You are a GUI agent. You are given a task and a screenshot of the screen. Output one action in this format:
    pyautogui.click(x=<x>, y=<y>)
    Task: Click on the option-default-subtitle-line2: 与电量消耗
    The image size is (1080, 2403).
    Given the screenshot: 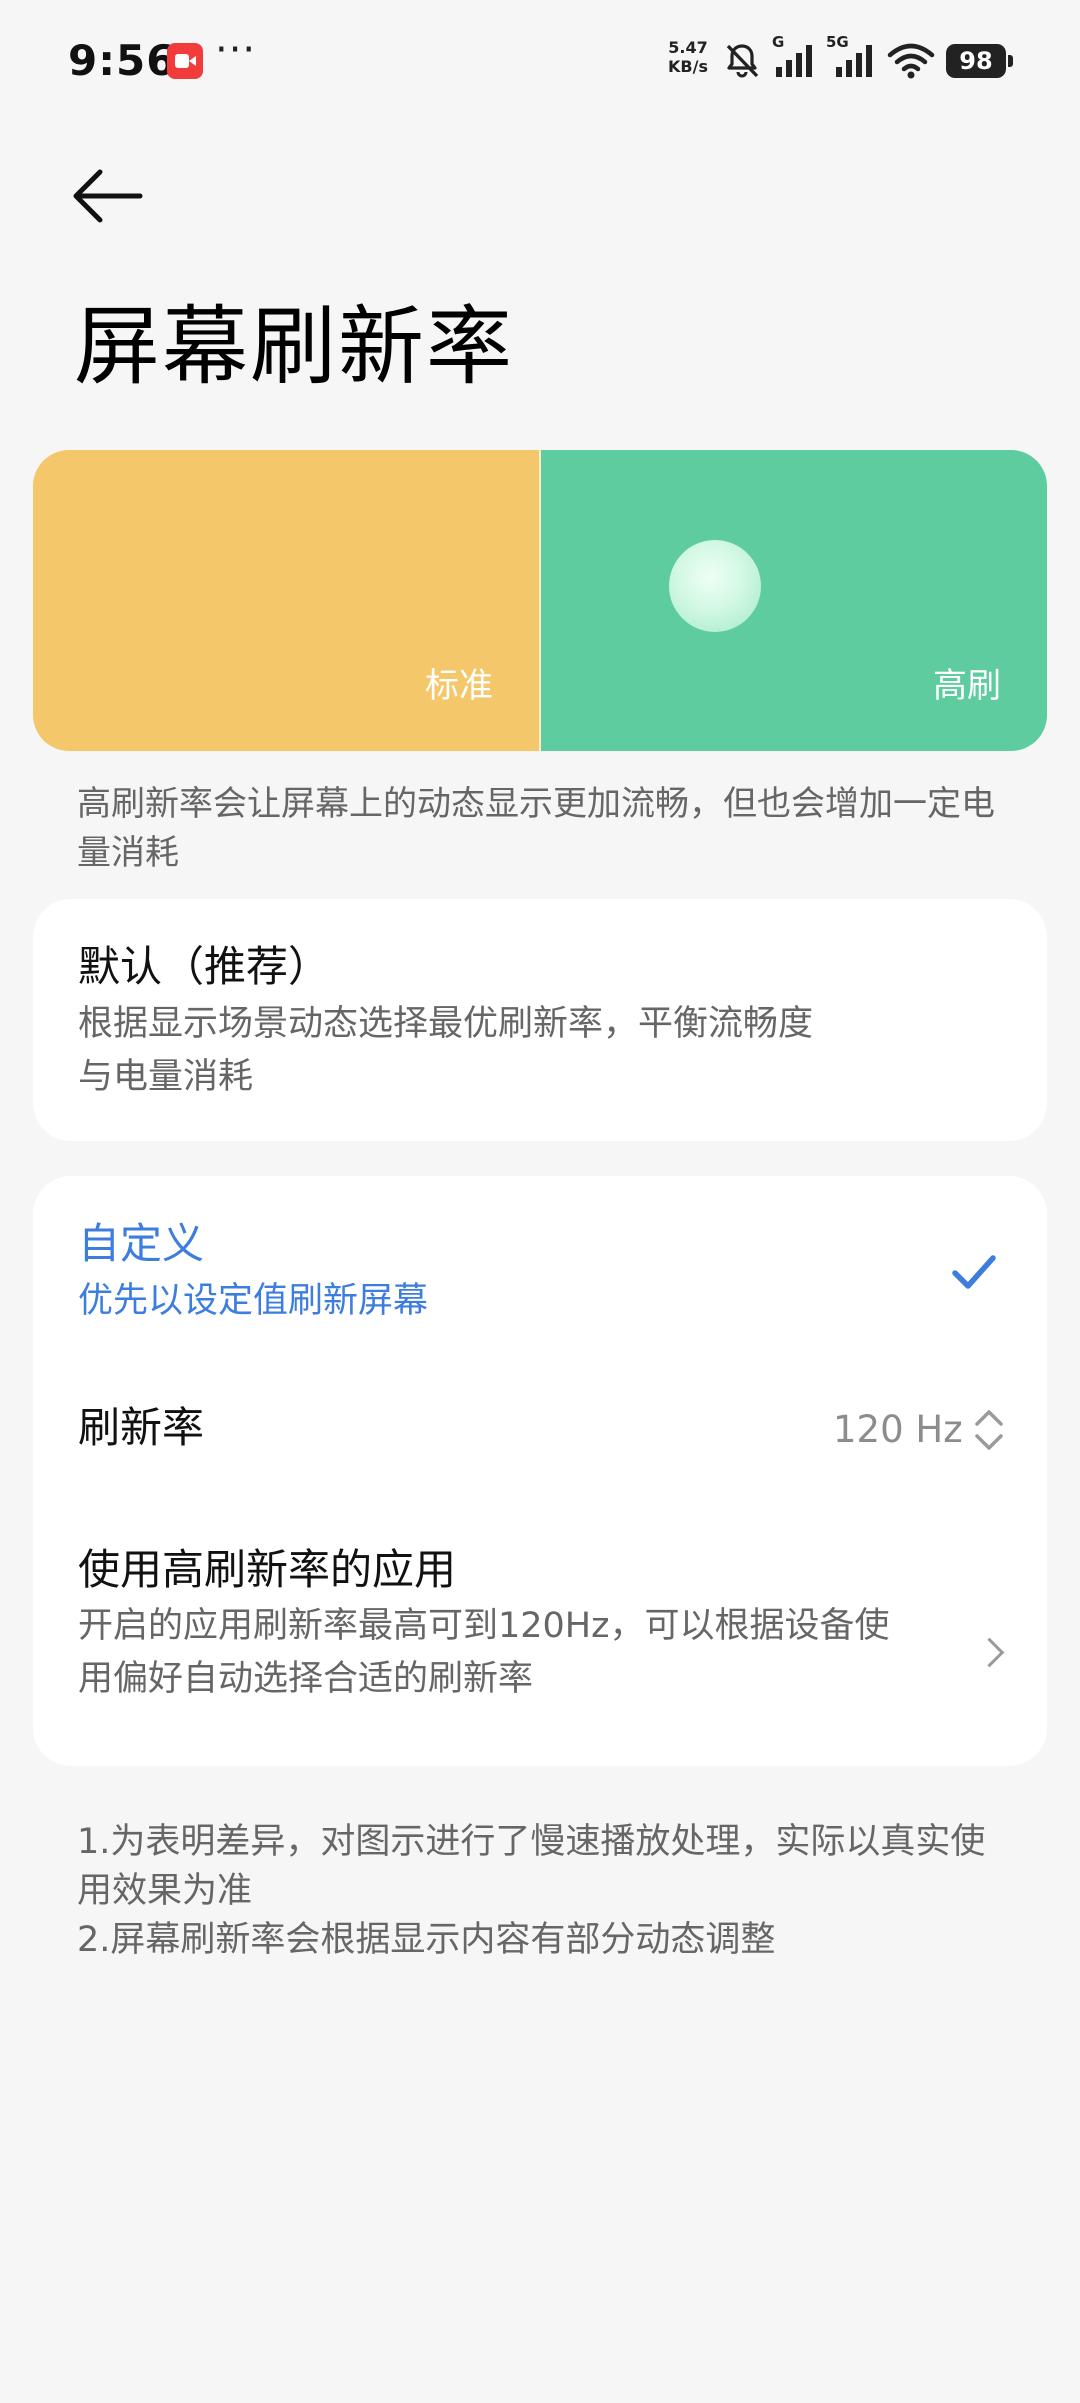 What is the action you would take?
    pyautogui.click(x=166, y=1077)
    